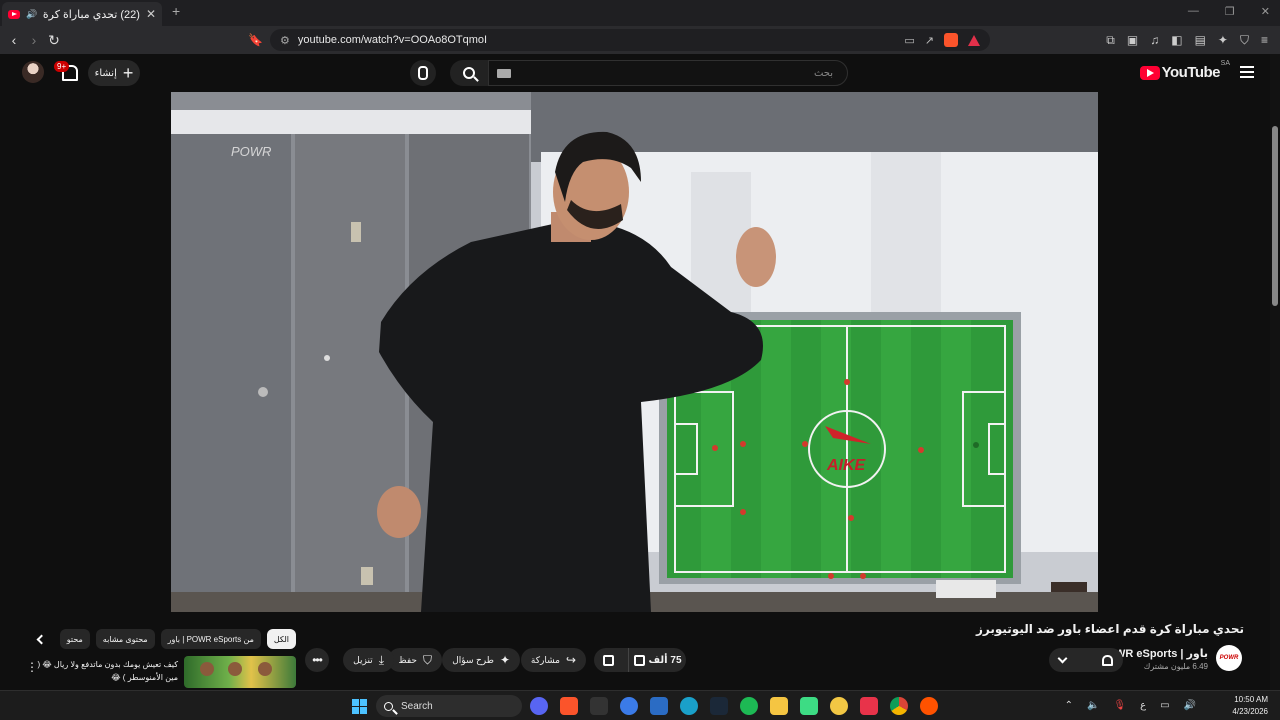  I want to click on search-icon, so click(469, 73).